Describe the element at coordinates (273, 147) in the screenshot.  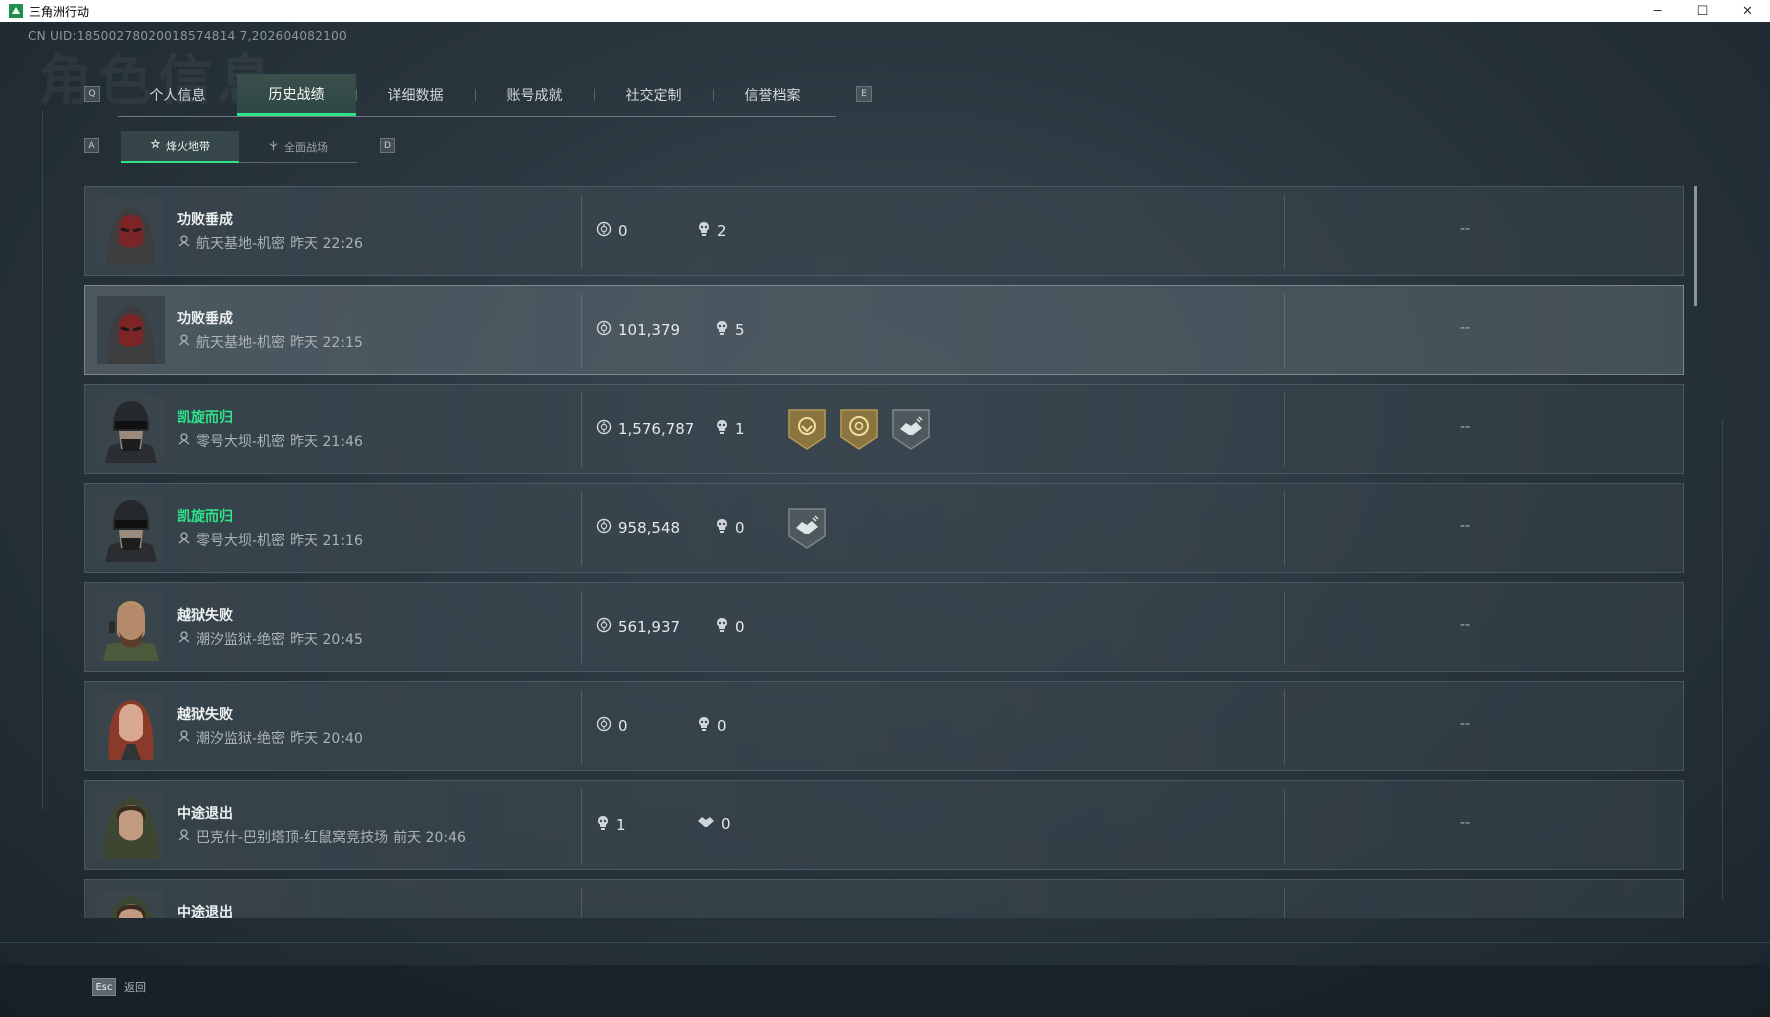
I see `battlefield-icon` at that location.